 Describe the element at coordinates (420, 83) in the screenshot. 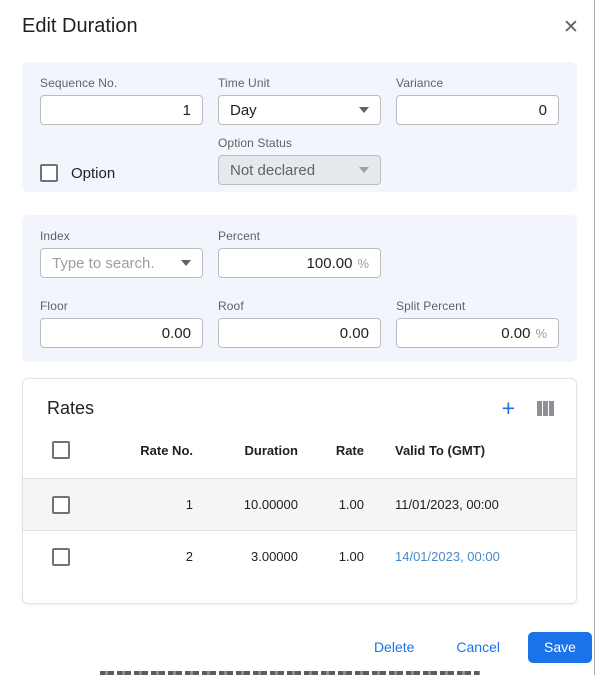

I see `variance-label: Variance` at that location.